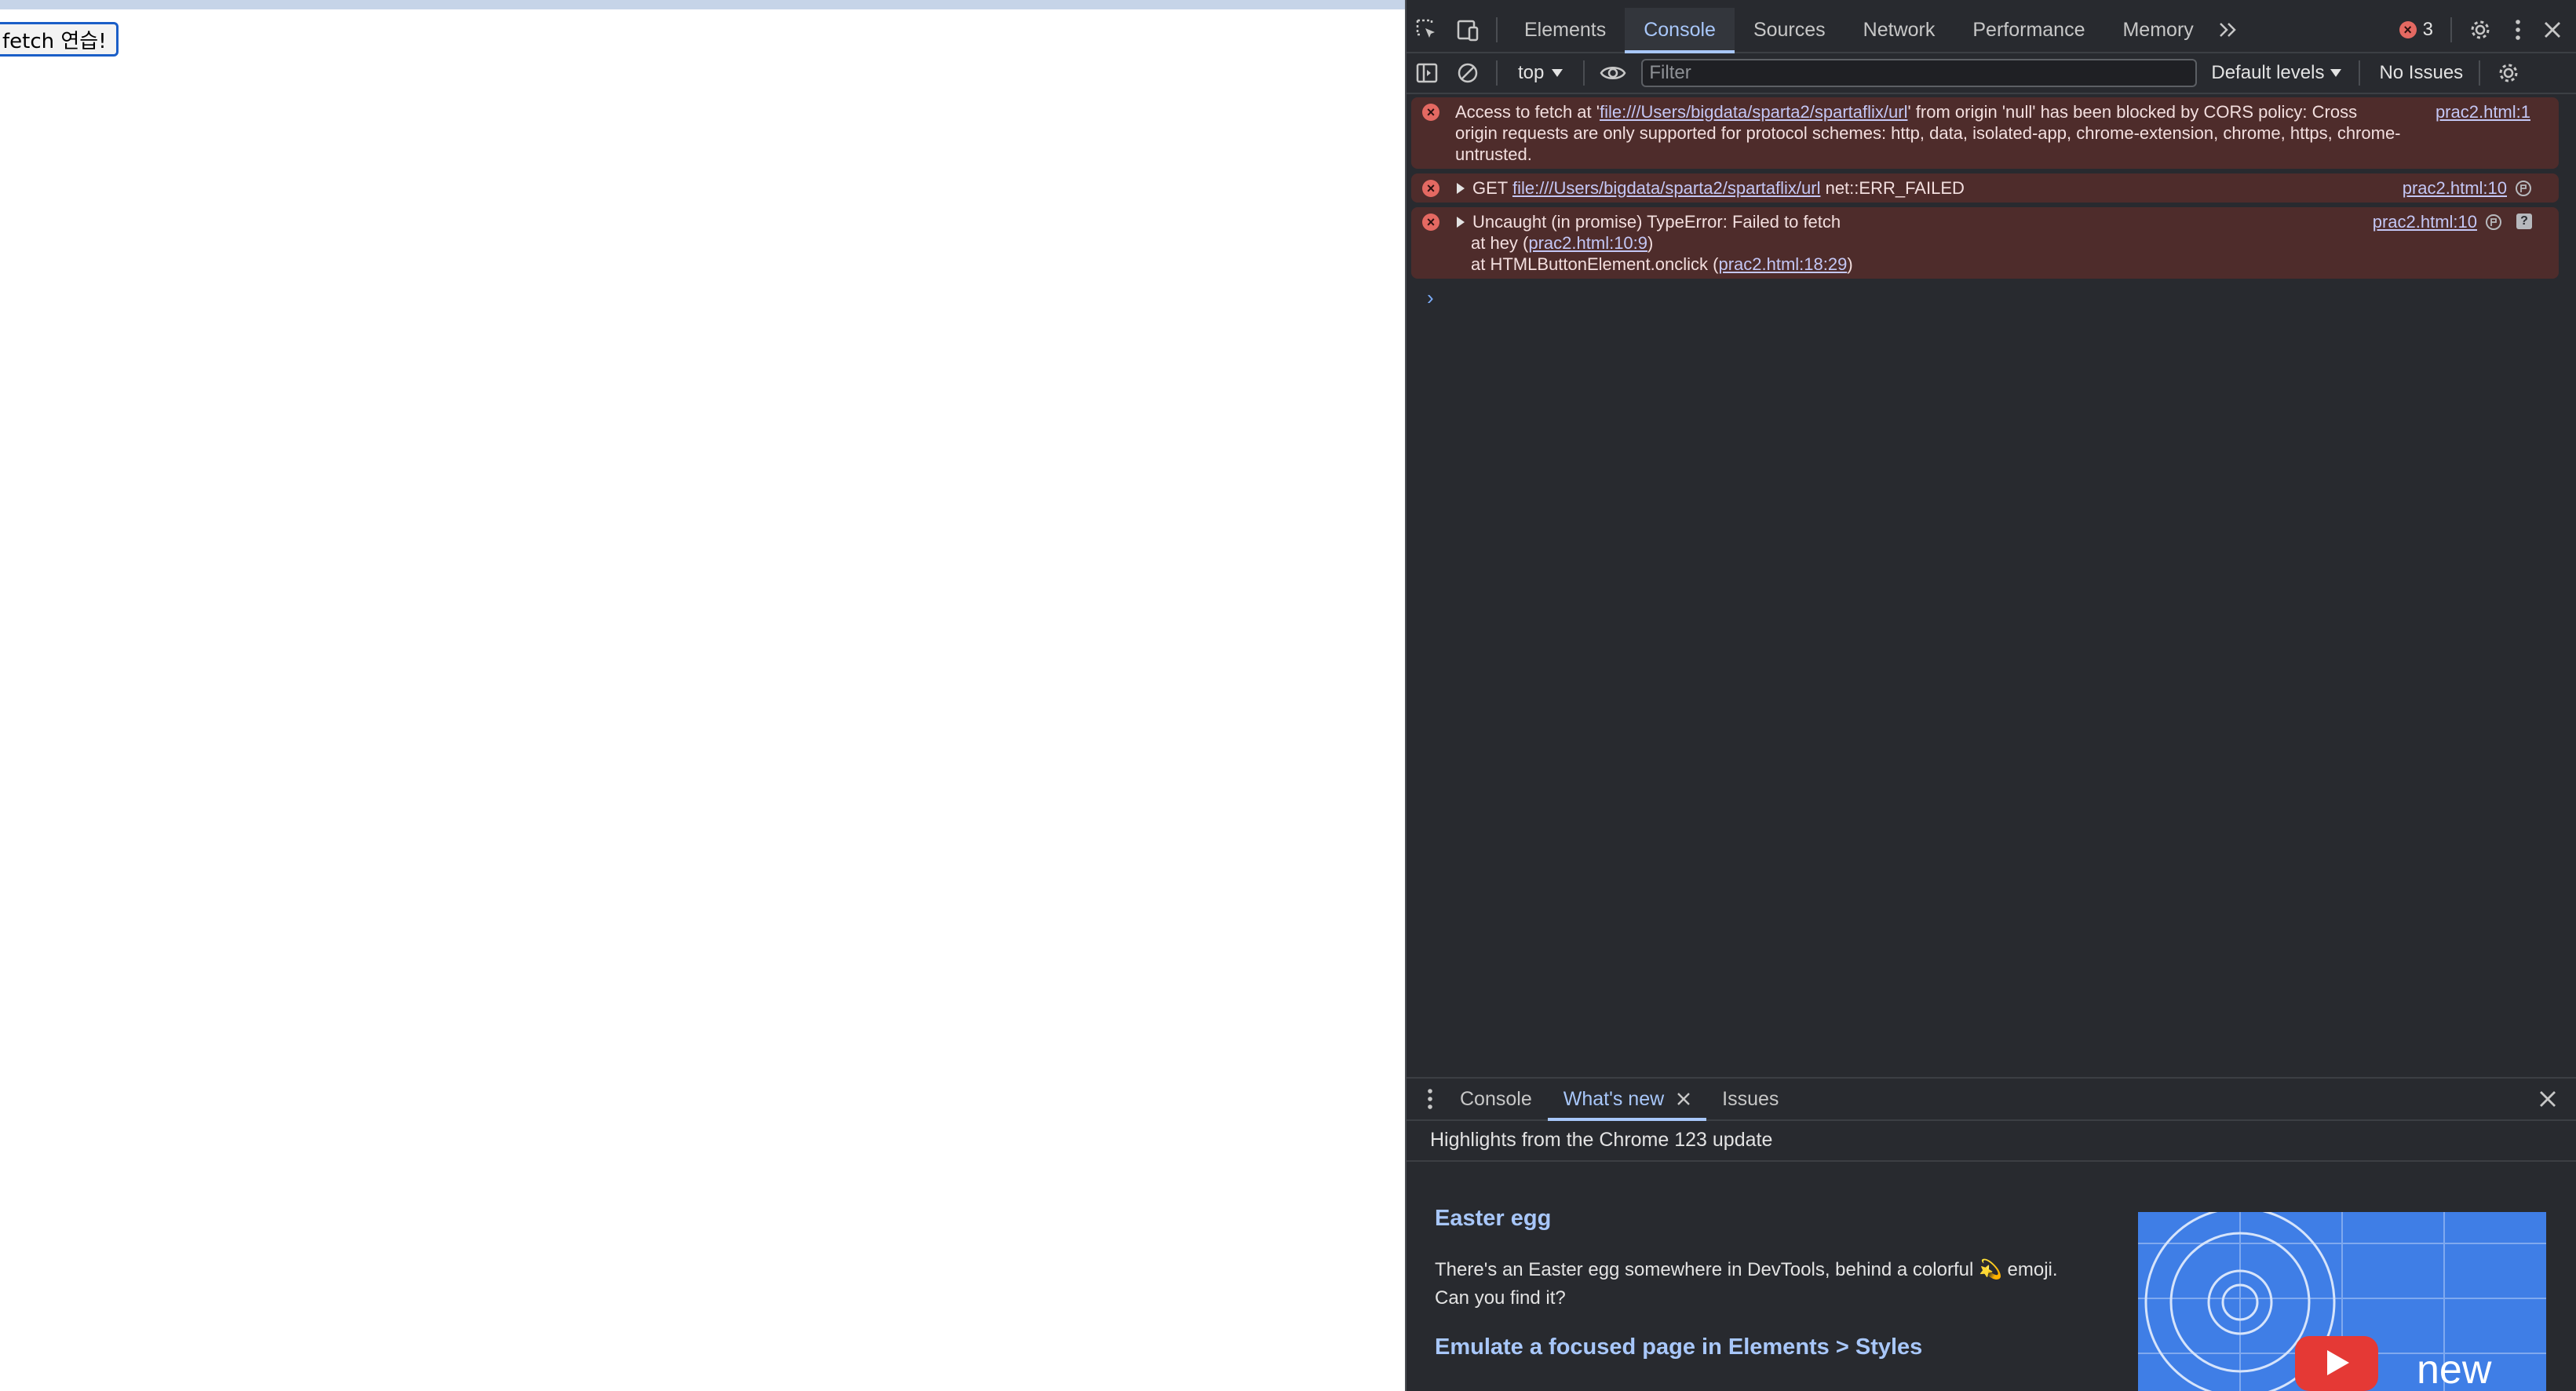  I want to click on tab-sources: Sources, so click(1789, 30).